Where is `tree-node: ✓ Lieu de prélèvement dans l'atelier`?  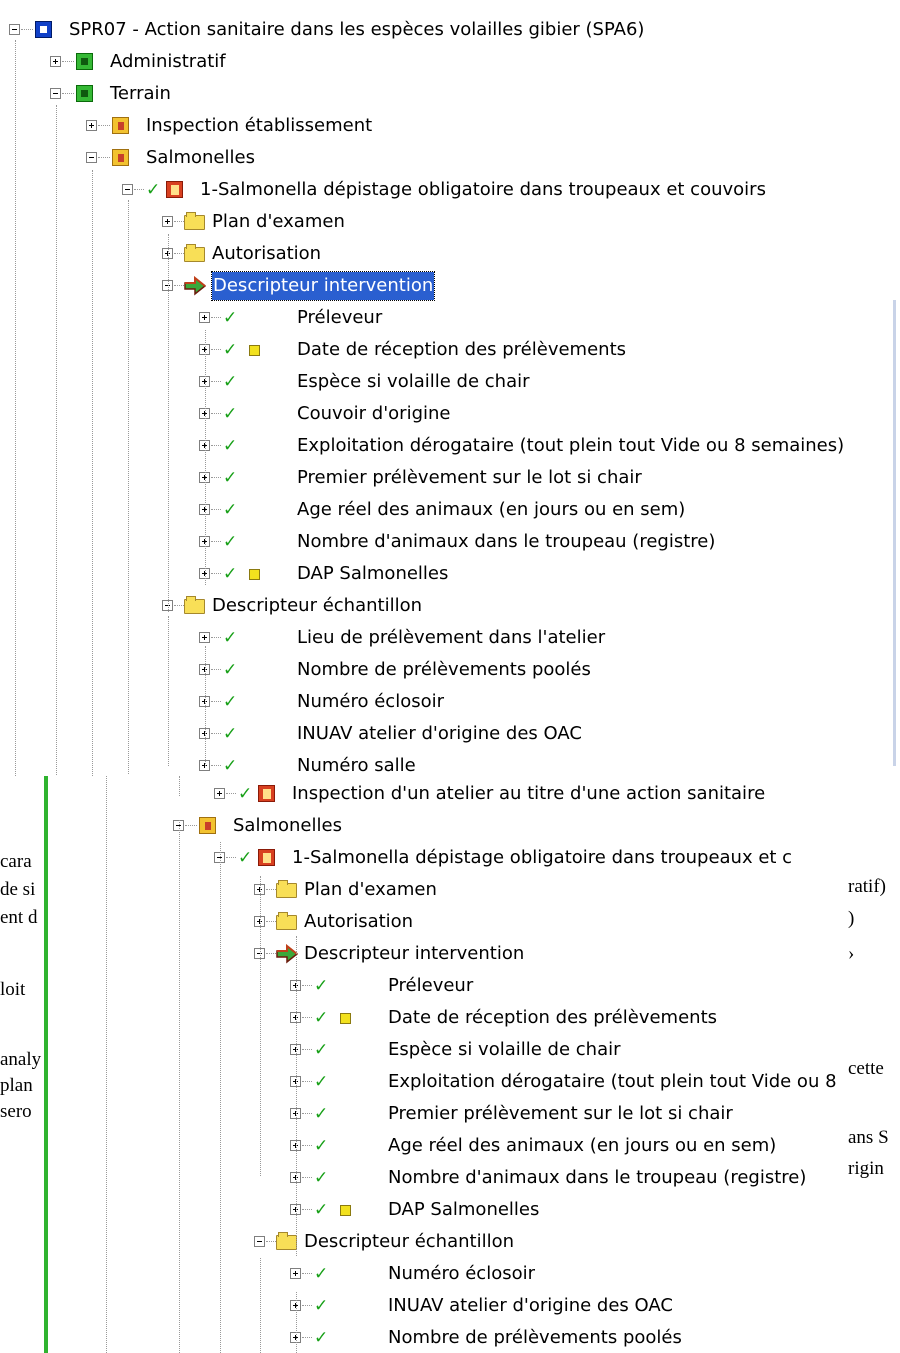 tree-node: ✓ Lieu de prélèvement dans l'atelier is located at coordinates (450, 638).